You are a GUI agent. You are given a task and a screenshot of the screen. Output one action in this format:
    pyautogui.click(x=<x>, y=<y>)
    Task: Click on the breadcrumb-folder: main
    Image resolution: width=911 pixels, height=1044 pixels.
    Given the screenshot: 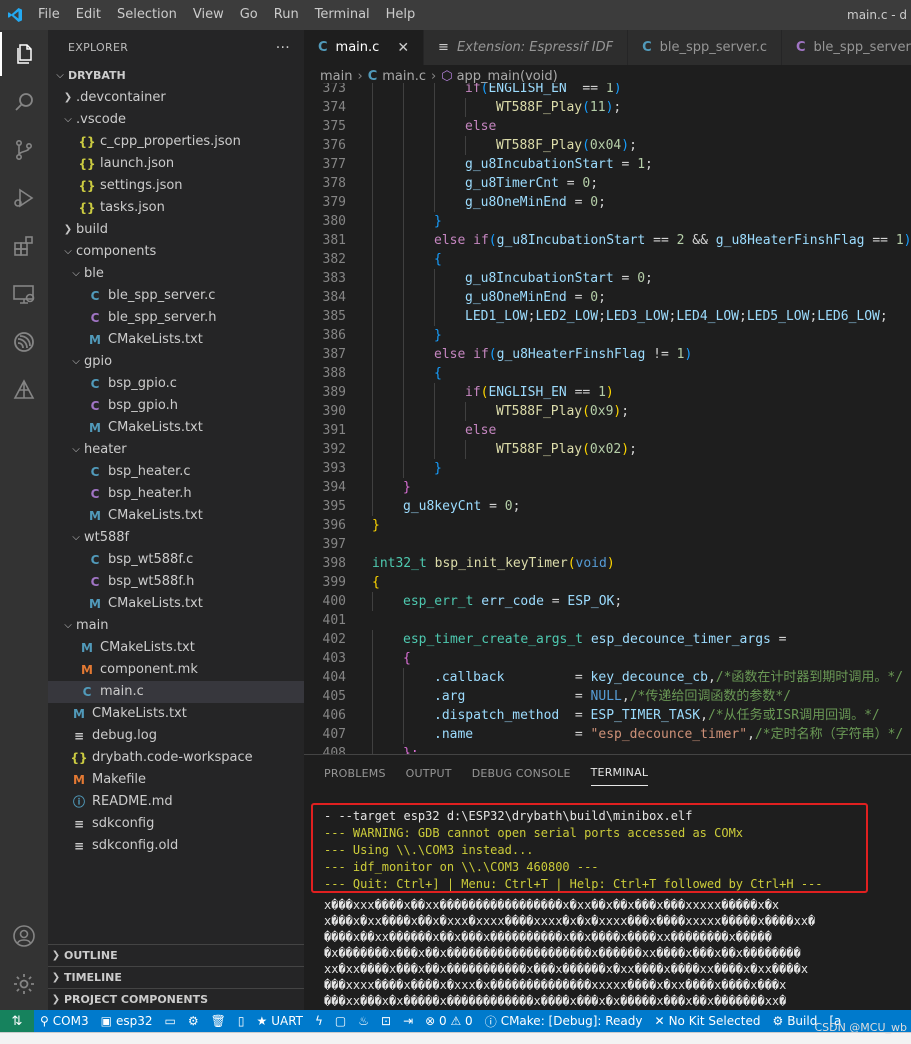 What is the action you would take?
    pyautogui.click(x=336, y=76)
    